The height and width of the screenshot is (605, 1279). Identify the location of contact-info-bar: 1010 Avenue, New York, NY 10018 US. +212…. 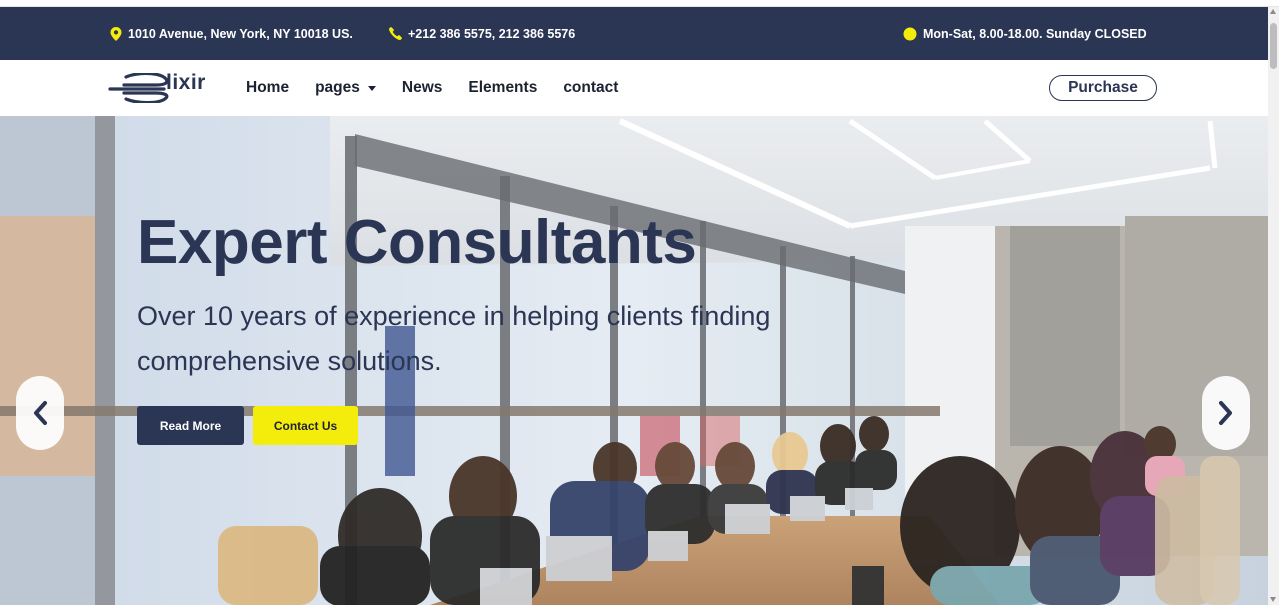
(634, 33).